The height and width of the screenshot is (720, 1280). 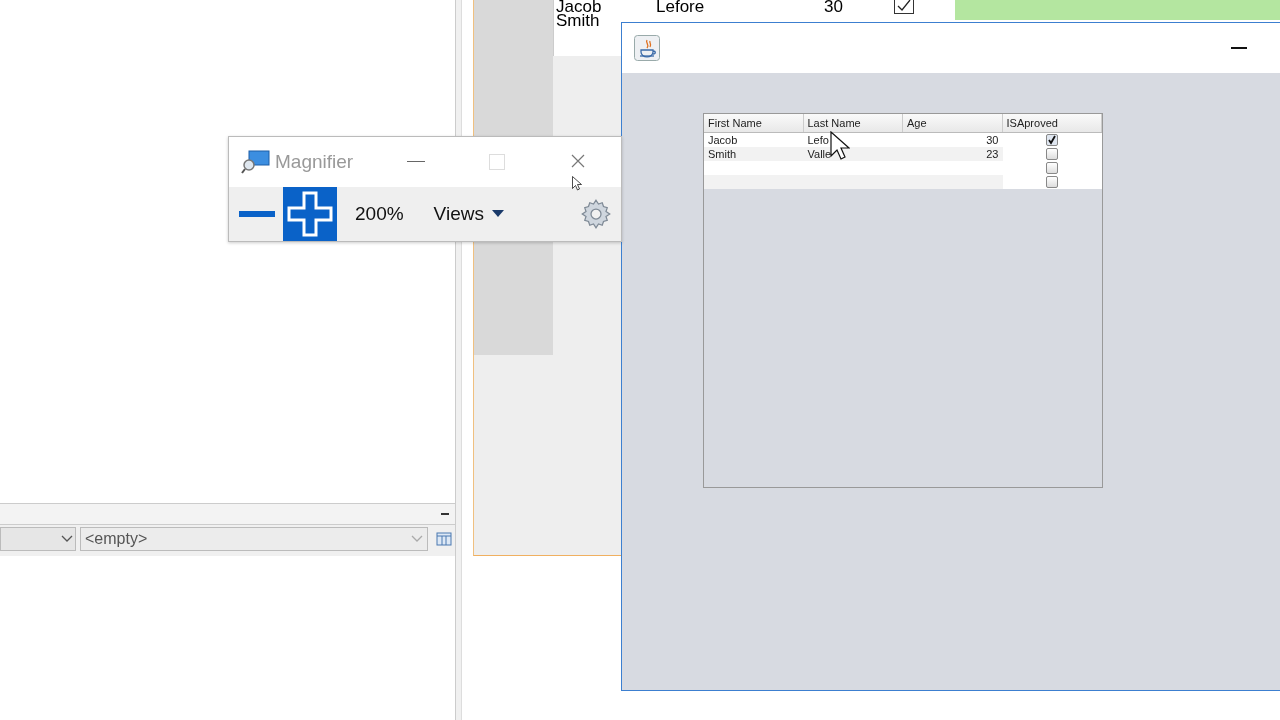 What do you see at coordinates (1052, 123) in the screenshot?
I see `column-header: ISAproved` at bounding box center [1052, 123].